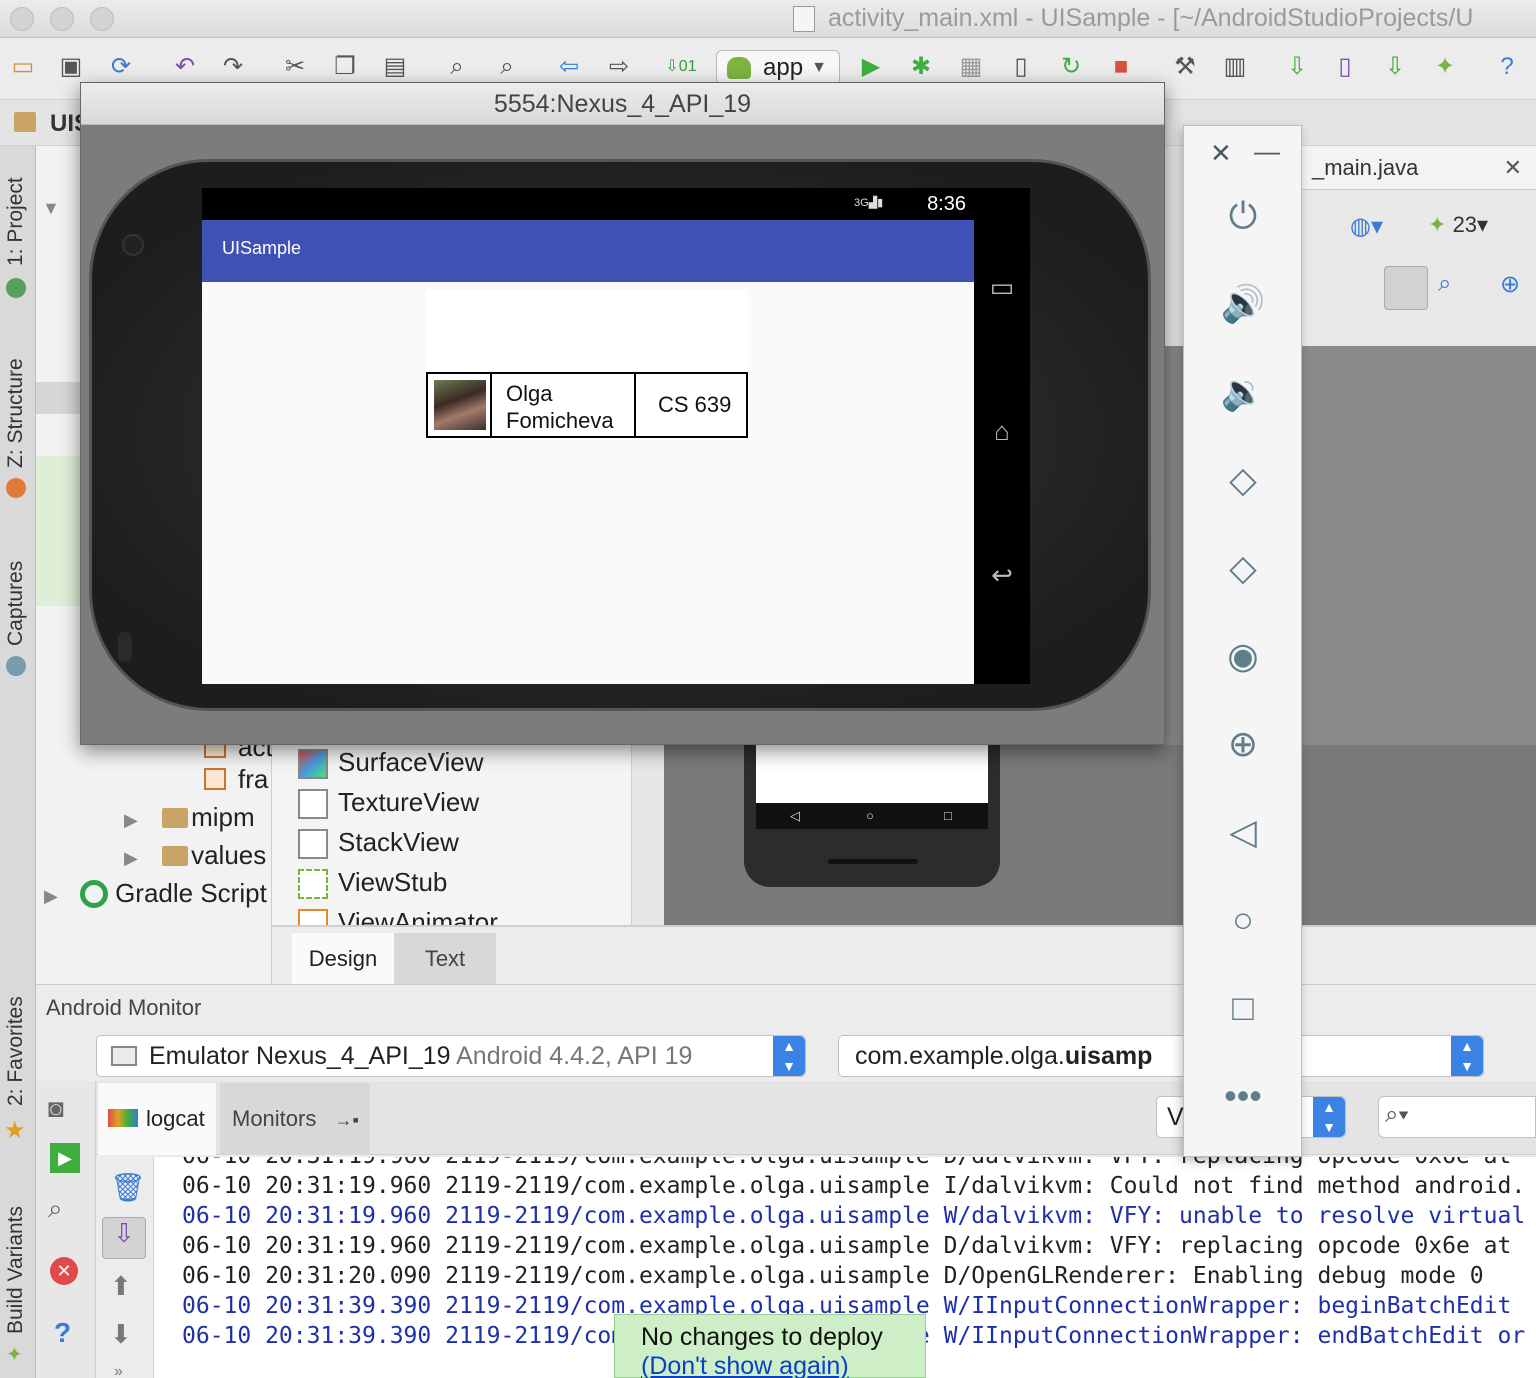 This screenshot has height=1378, width=1536. What do you see at coordinates (457, 67) in the screenshot?
I see `find-icon: ⌕` at bounding box center [457, 67].